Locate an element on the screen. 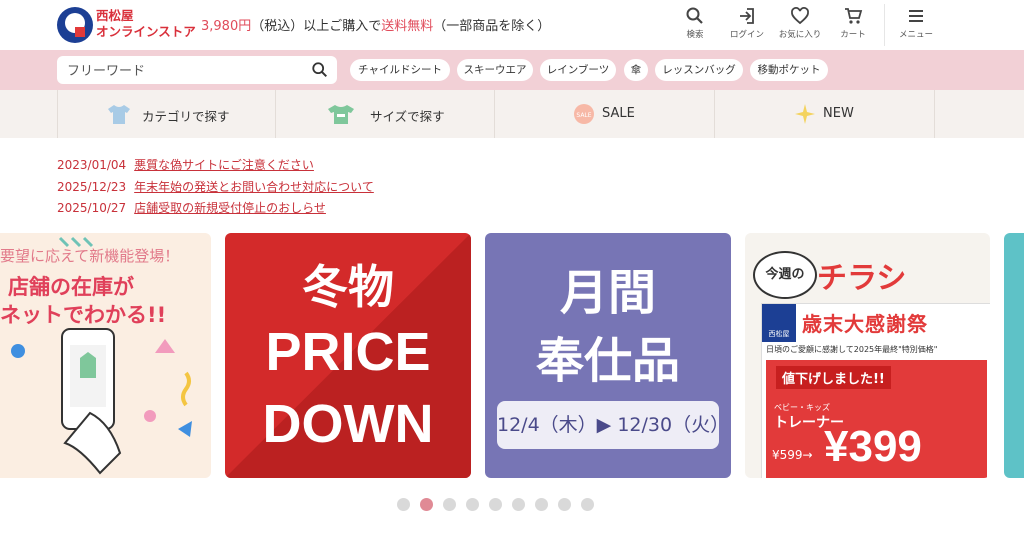 The height and width of the screenshot is (534, 1024). promo-mid: （税込）以上ご購入で is located at coordinates (316, 26).